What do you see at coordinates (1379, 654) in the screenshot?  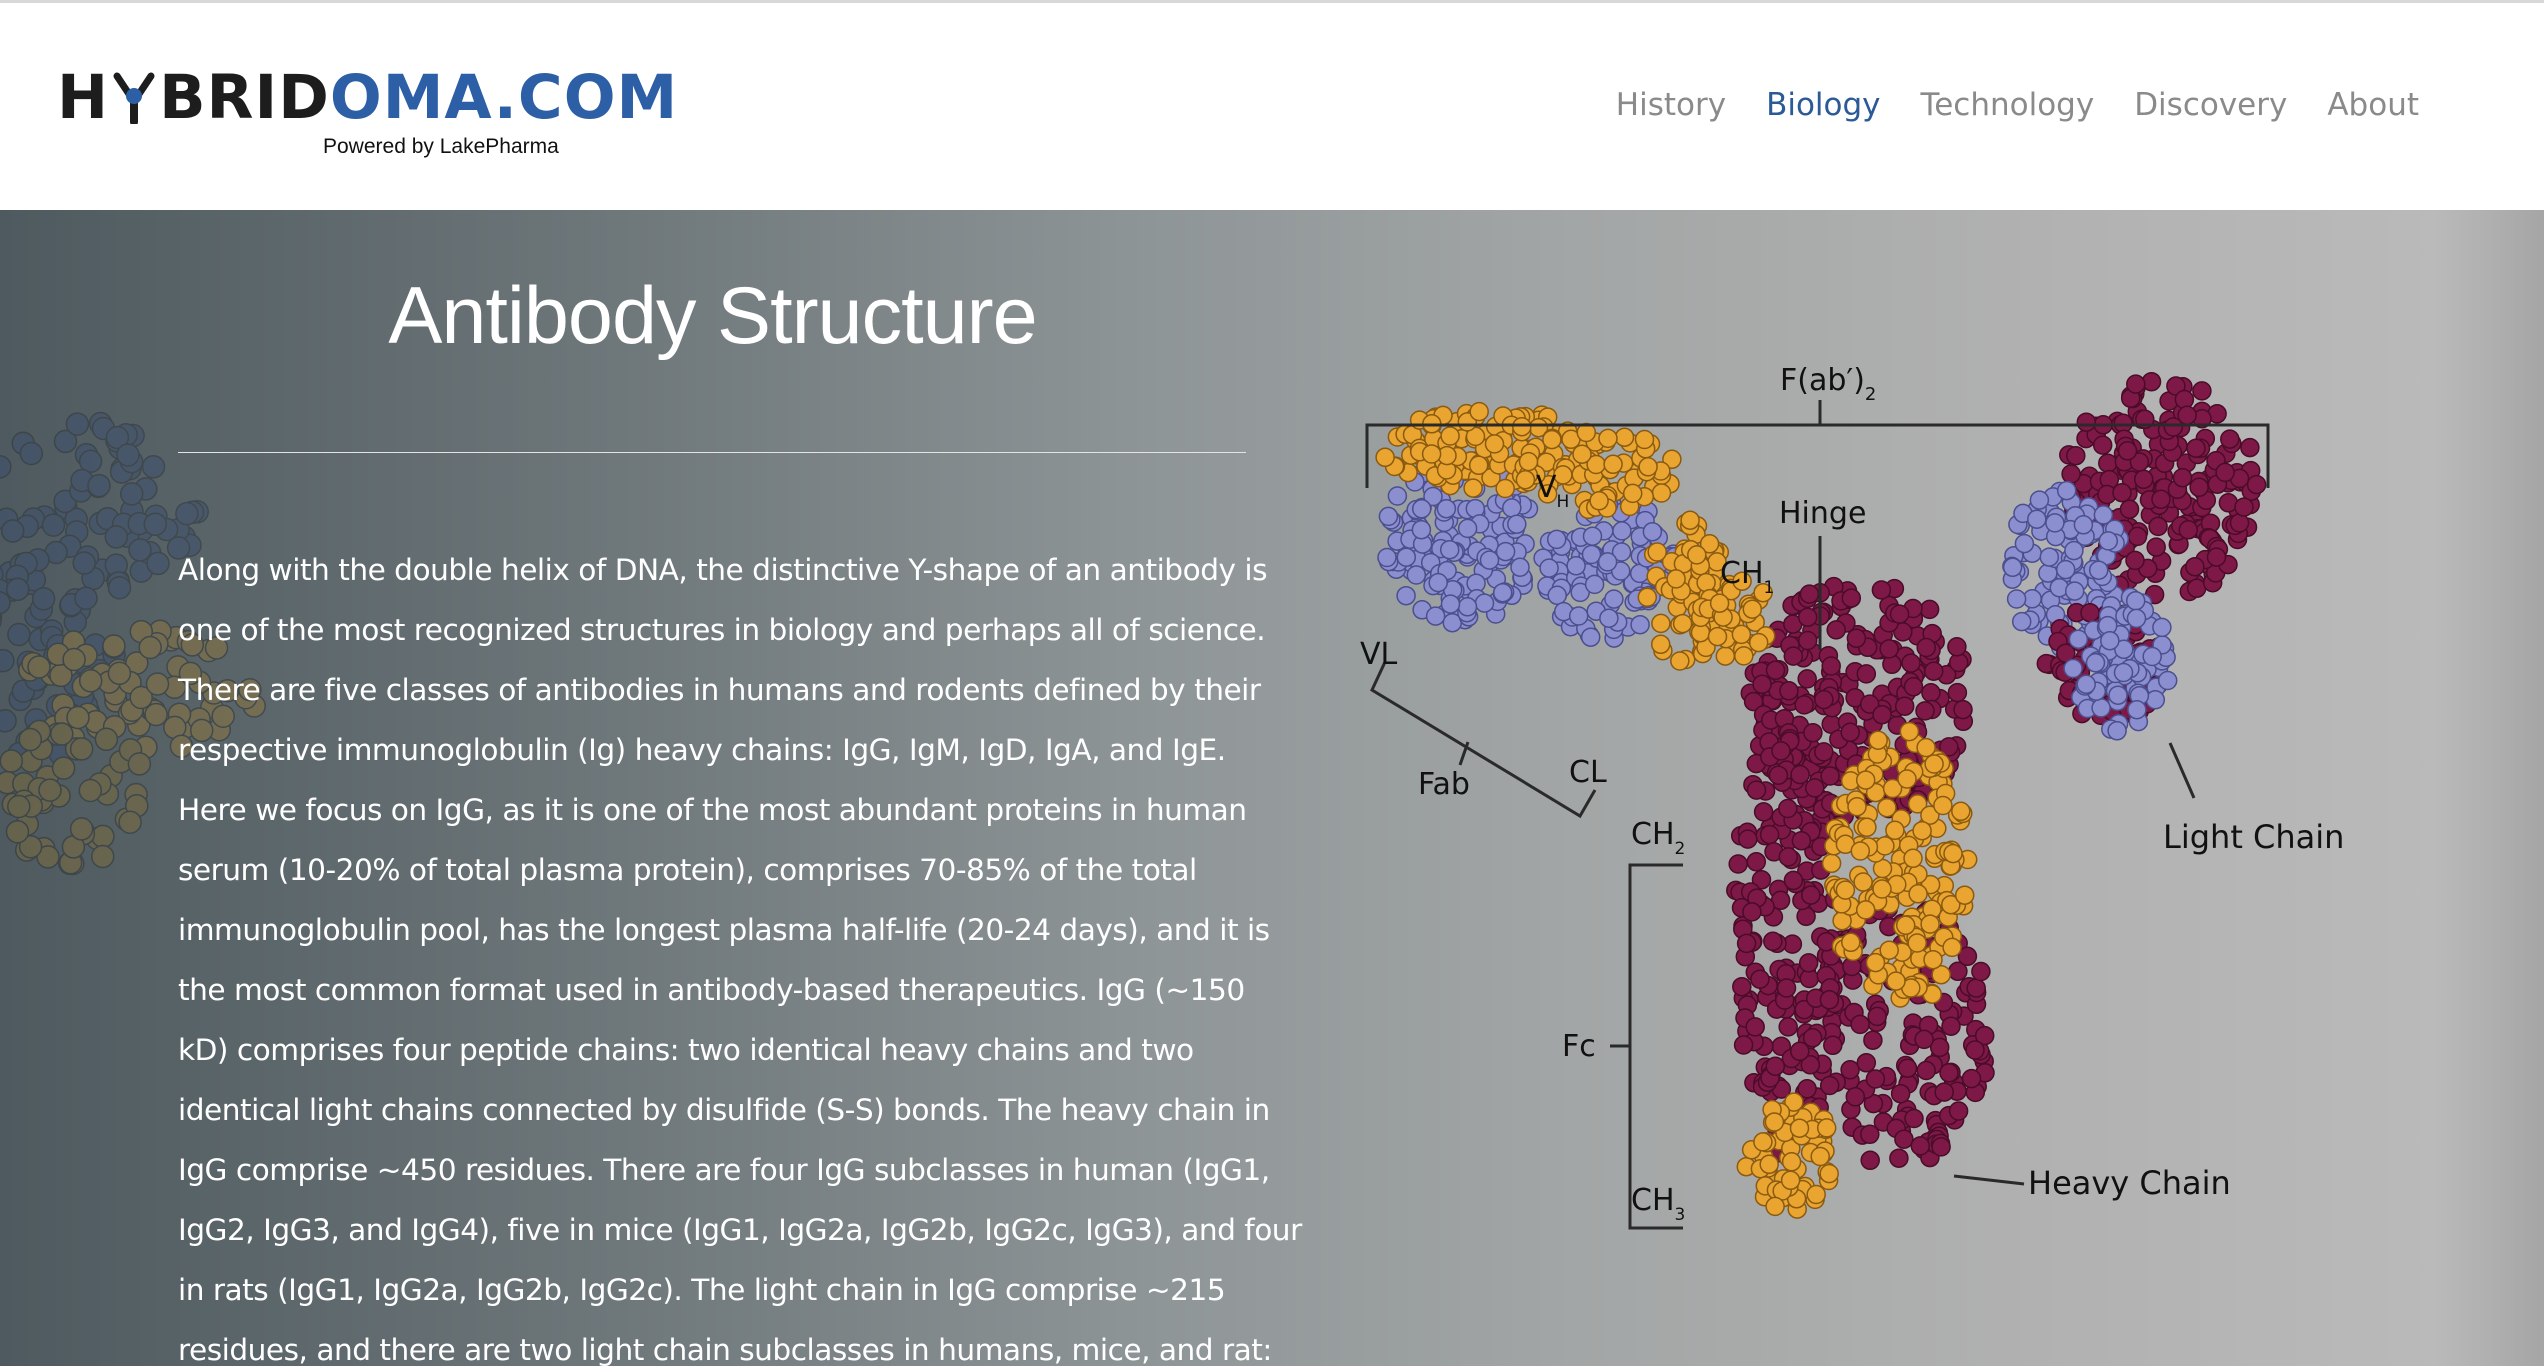 I see `label-vl: VL` at bounding box center [1379, 654].